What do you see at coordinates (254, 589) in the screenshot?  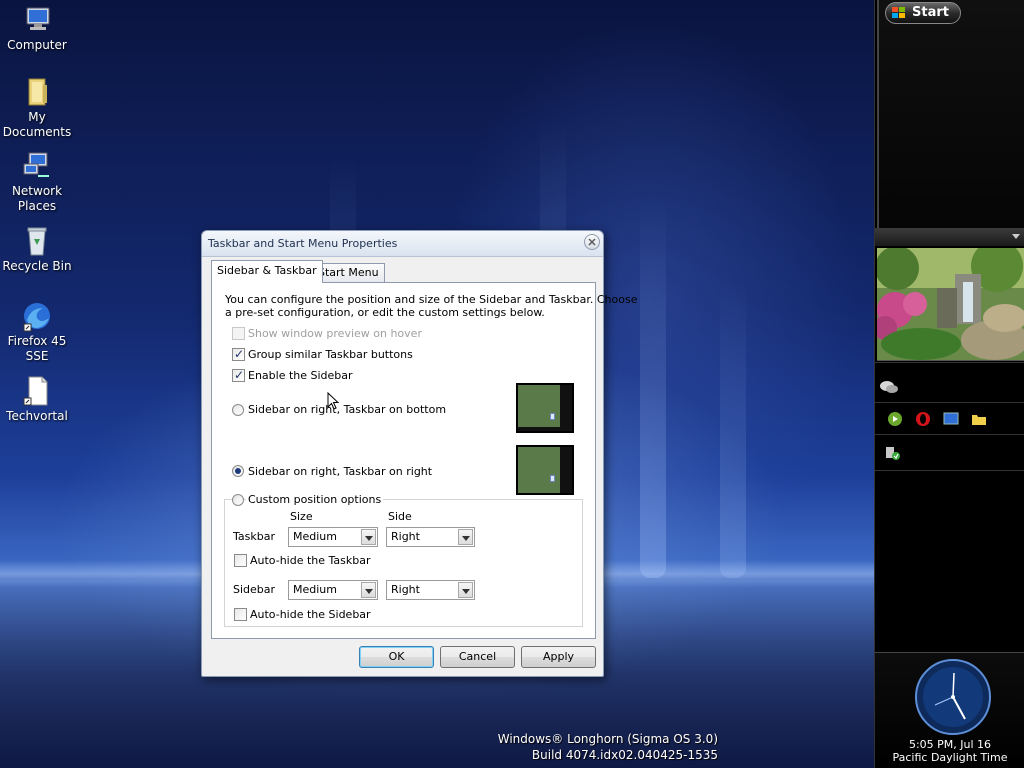 I see `sidebar-row-label: Sidebar` at bounding box center [254, 589].